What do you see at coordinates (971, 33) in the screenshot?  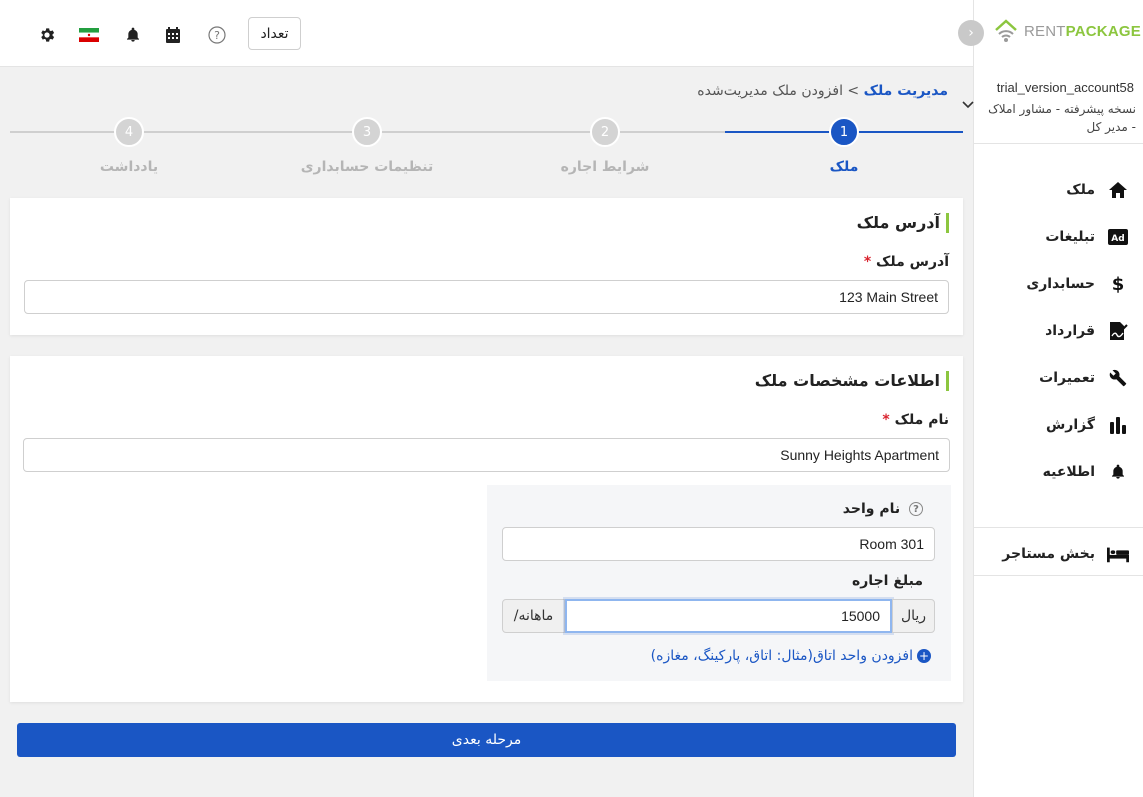 I see `chevron-right-icon: ›` at bounding box center [971, 33].